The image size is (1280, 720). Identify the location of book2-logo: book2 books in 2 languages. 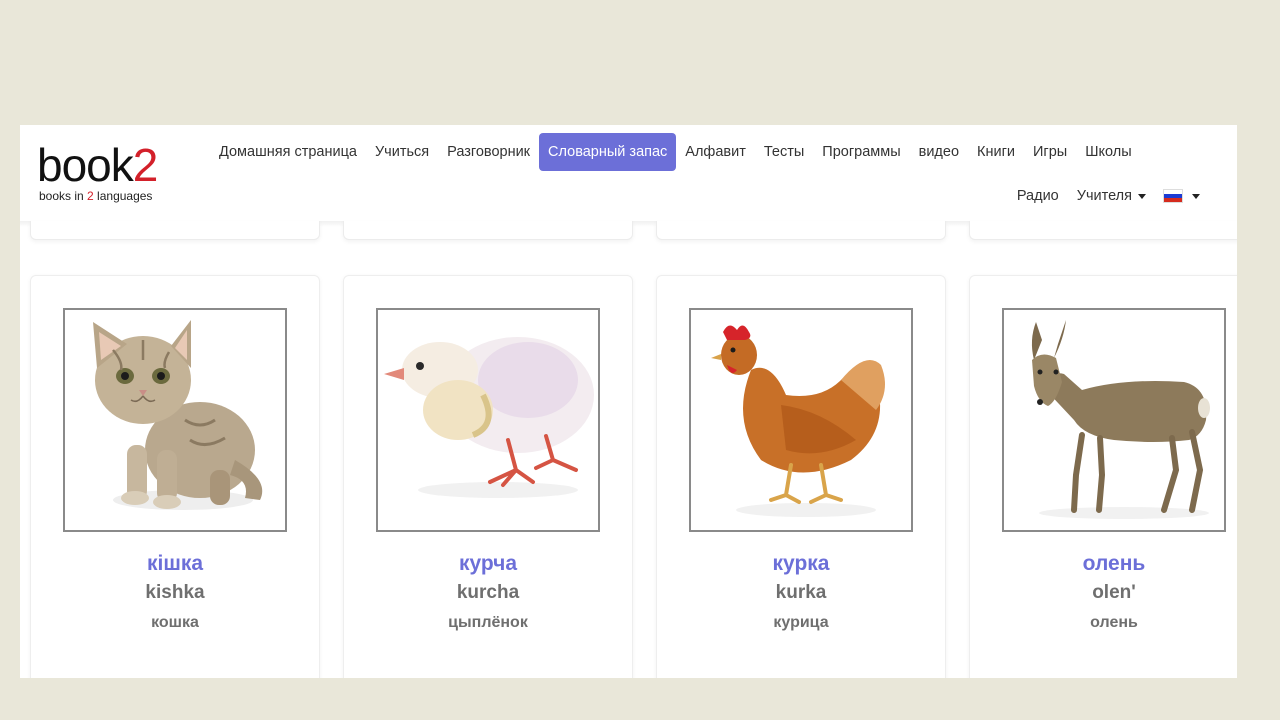
(98, 171).